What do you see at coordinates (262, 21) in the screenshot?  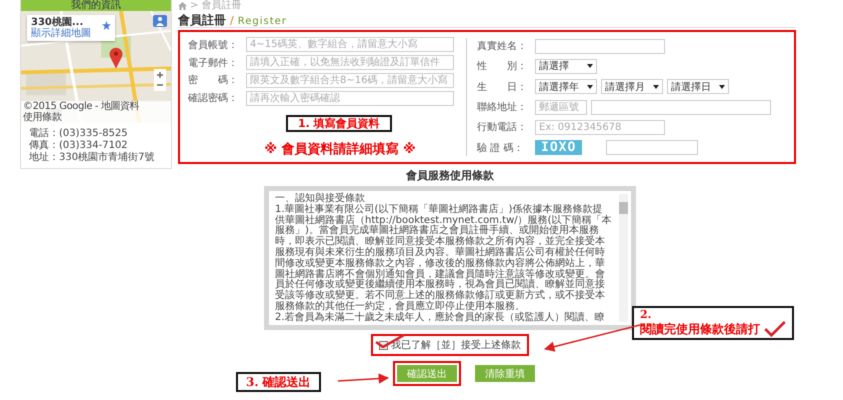 I see `page-subtitle: Register` at bounding box center [262, 21].